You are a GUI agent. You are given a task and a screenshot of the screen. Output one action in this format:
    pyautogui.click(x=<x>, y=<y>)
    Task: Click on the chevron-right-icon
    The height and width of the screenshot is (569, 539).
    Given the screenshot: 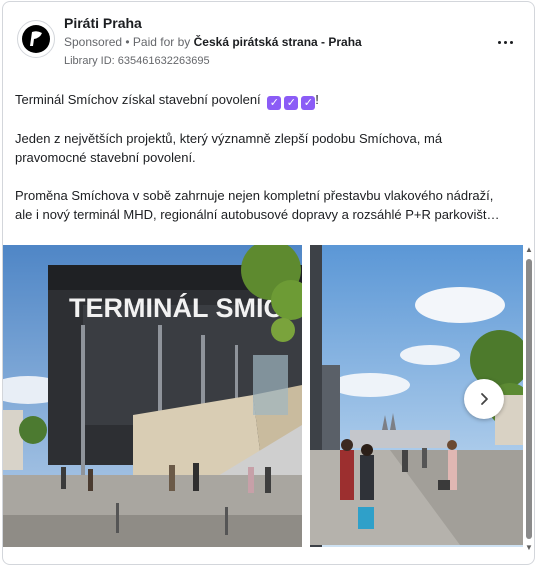 What is the action you would take?
    pyautogui.click(x=484, y=399)
    